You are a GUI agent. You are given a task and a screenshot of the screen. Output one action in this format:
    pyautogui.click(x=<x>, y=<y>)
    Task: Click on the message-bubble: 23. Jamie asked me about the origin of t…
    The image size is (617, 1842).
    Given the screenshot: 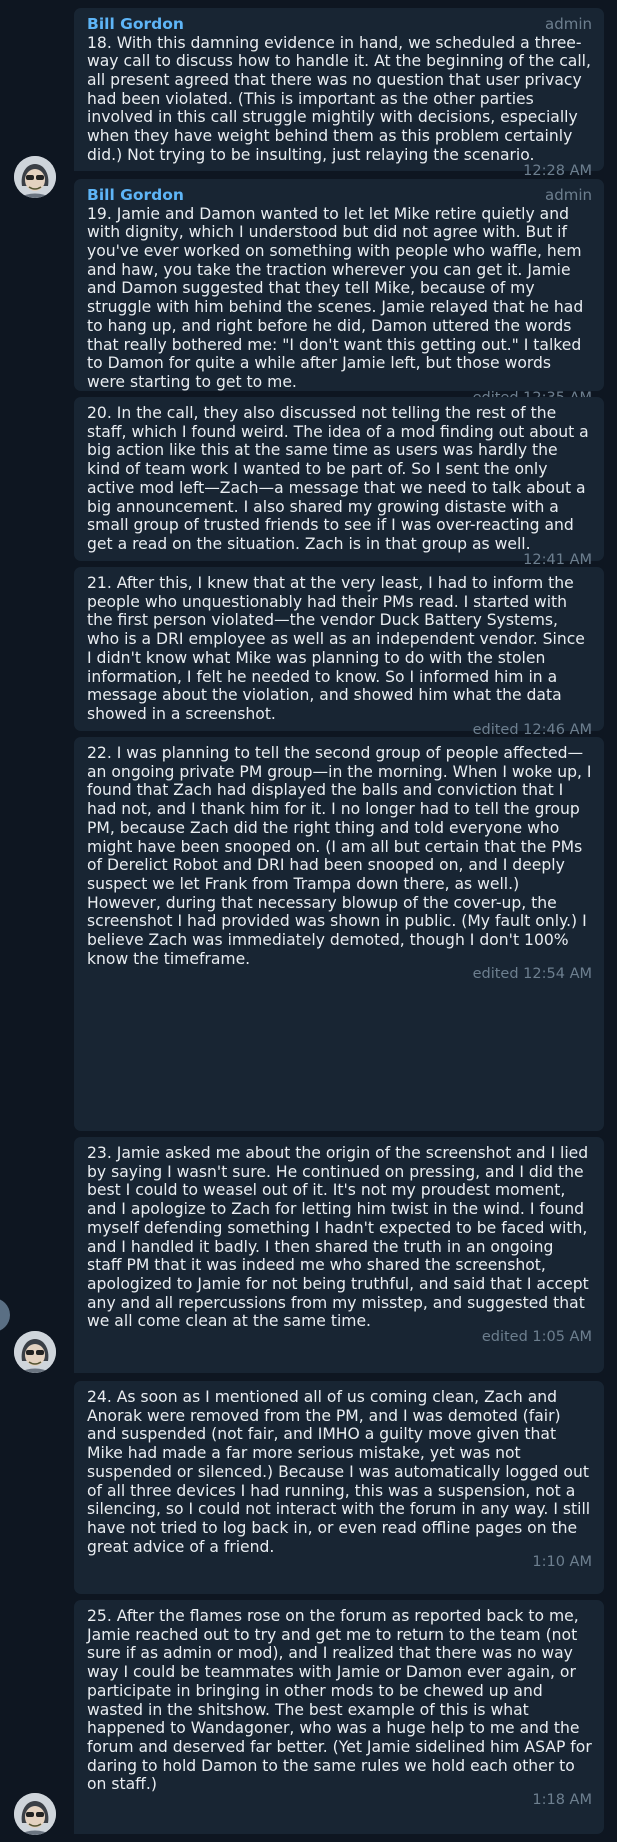 What is the action you would take?
    pyautogui.click(x=339, y=1255)
    